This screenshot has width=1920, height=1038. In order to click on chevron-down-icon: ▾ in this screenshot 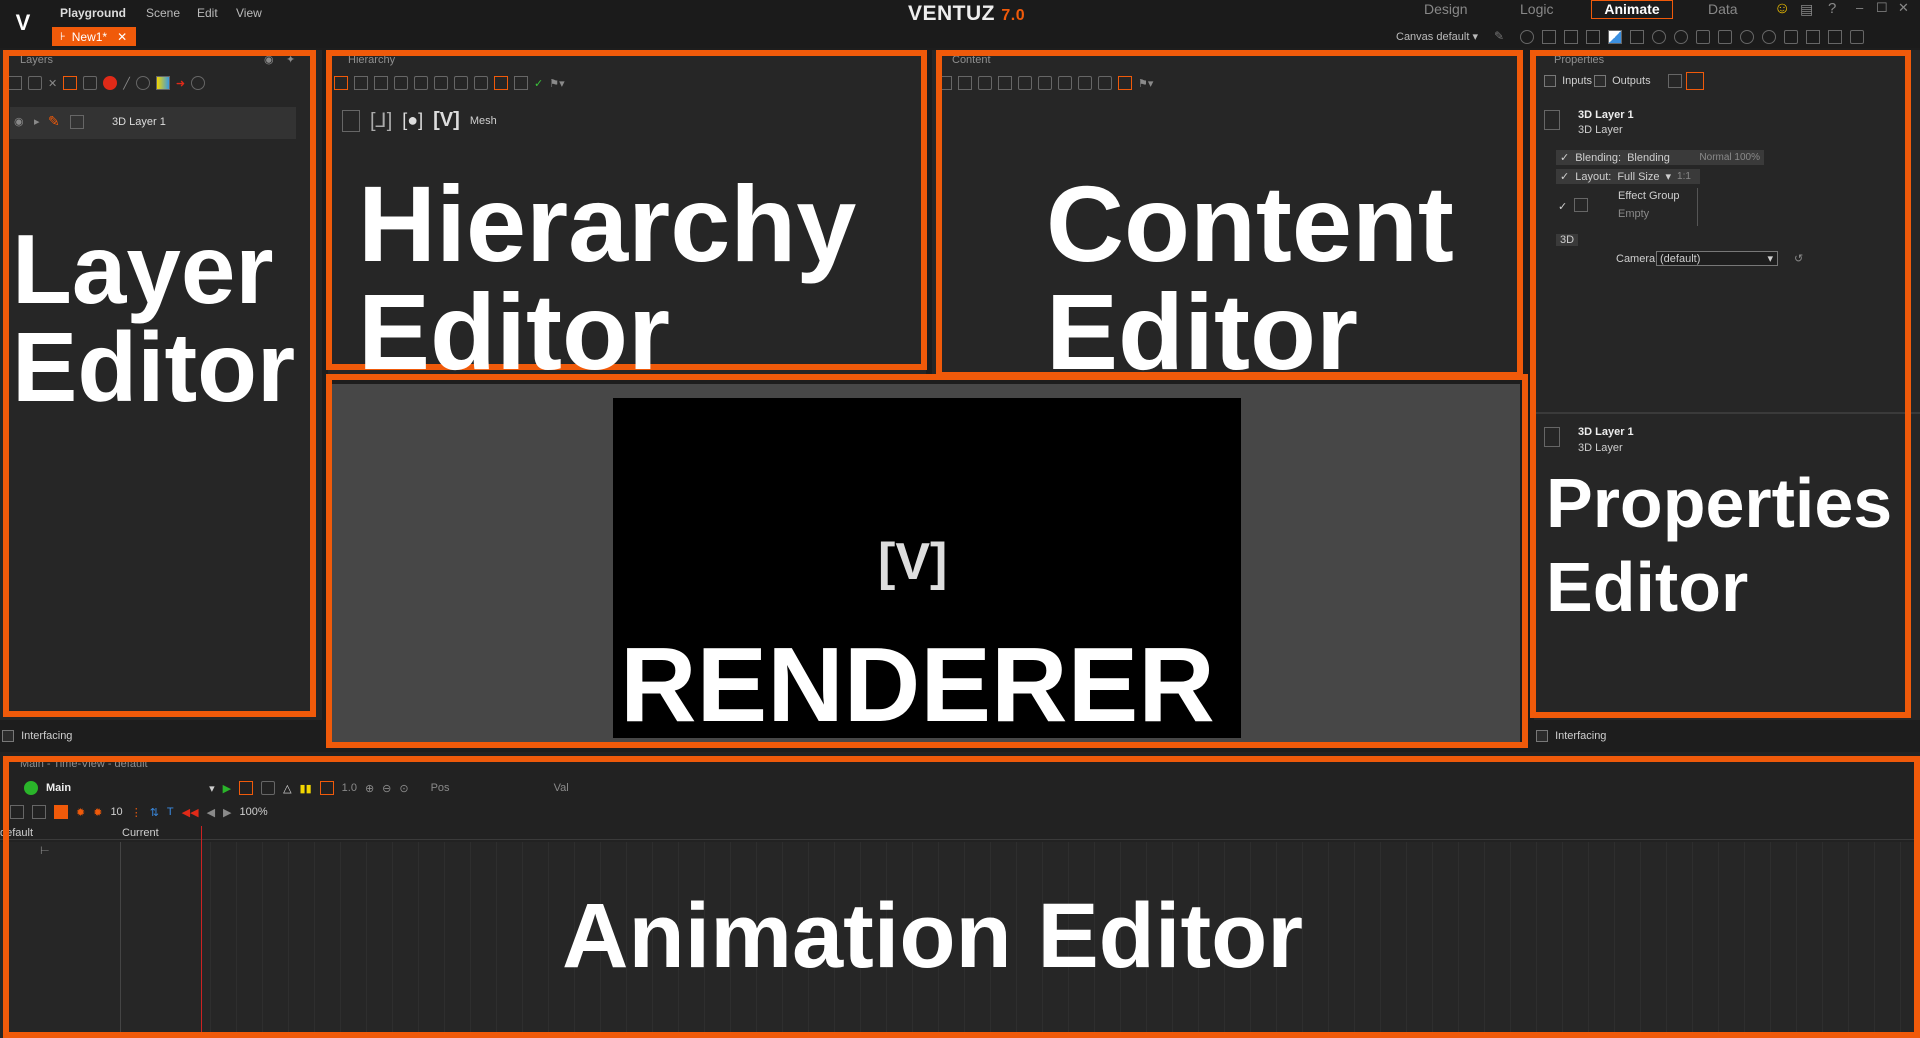, I will do `click(1669, 176)`.